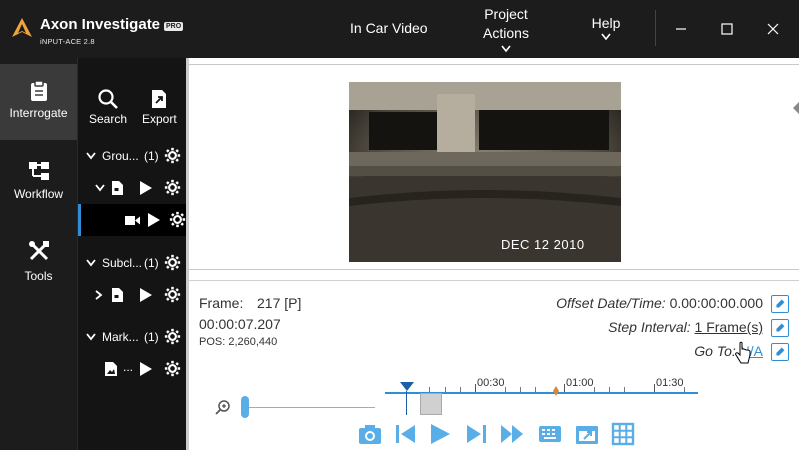  What do you see at coordinates (22, 27) in the screenshot?
I see `axon-logo-icon` at bounding box center [22, 27].